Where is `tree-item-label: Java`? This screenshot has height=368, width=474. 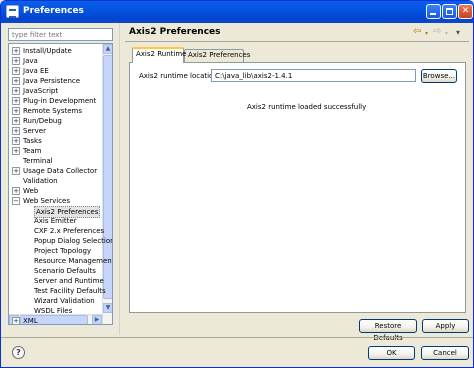
tree-item-label: Java is located at coordinates (30, 61).